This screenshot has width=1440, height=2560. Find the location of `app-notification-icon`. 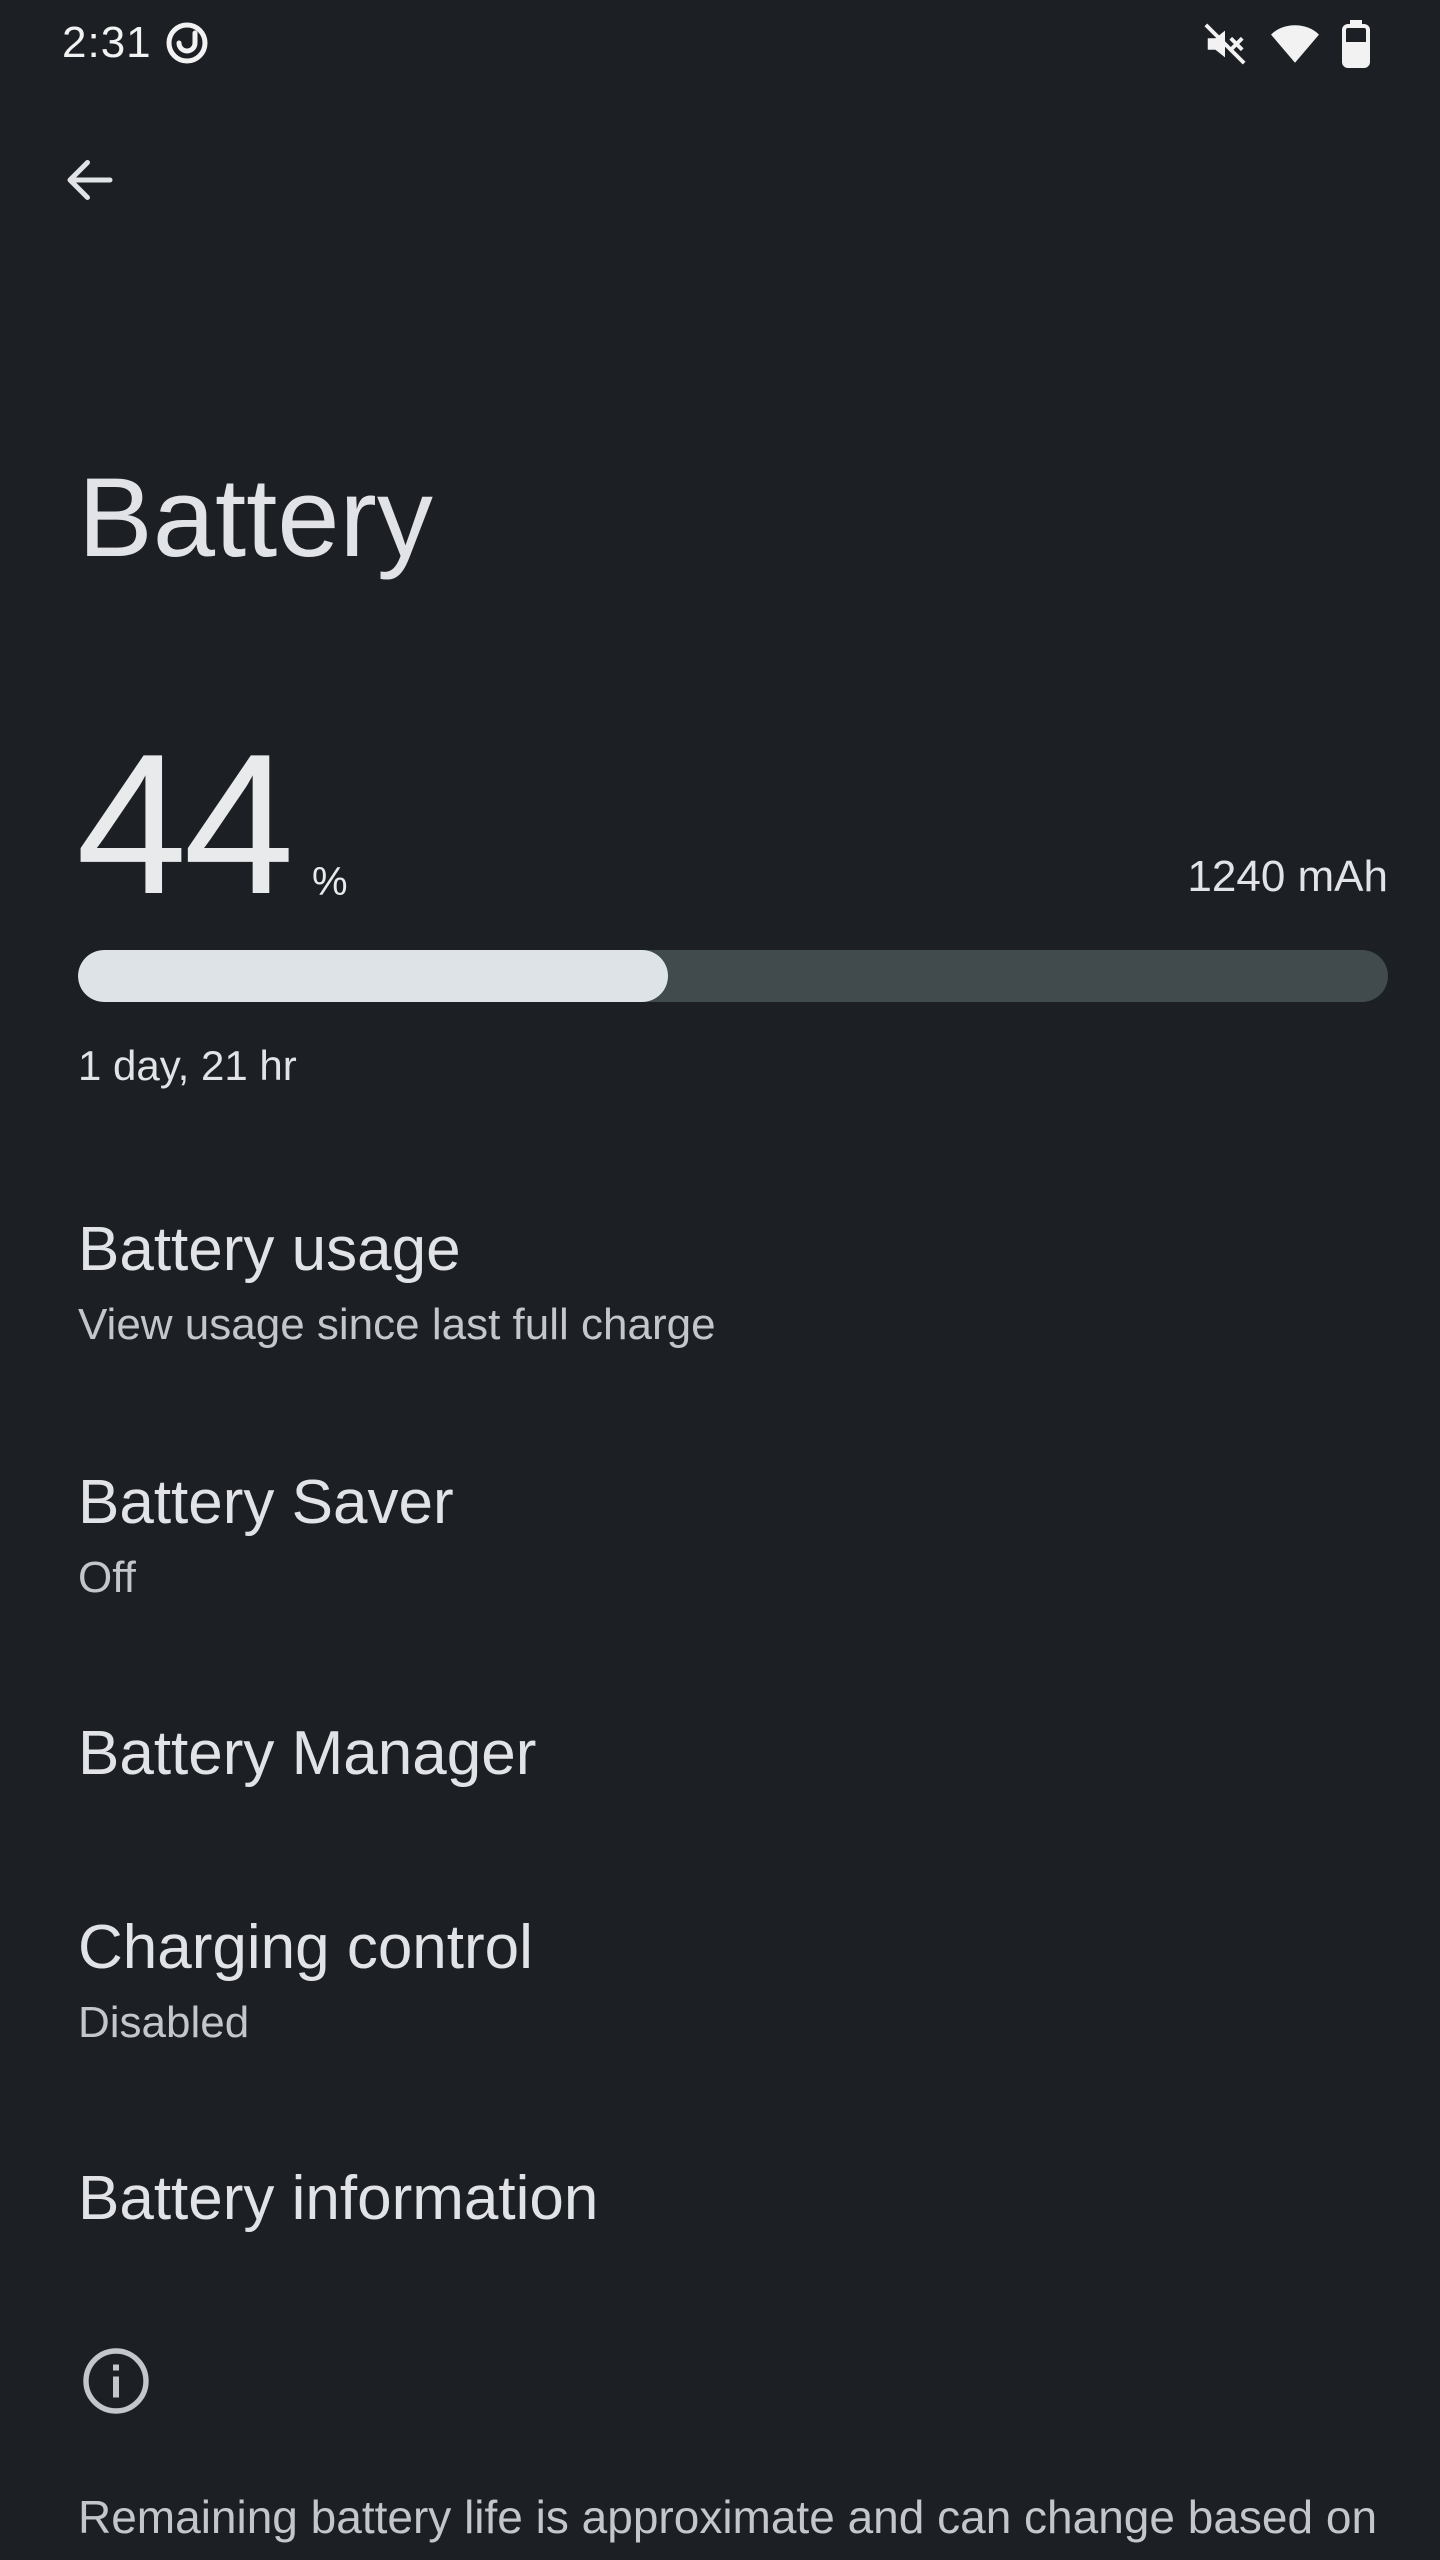

app-notification-icon is located at coordinates (187, 43).